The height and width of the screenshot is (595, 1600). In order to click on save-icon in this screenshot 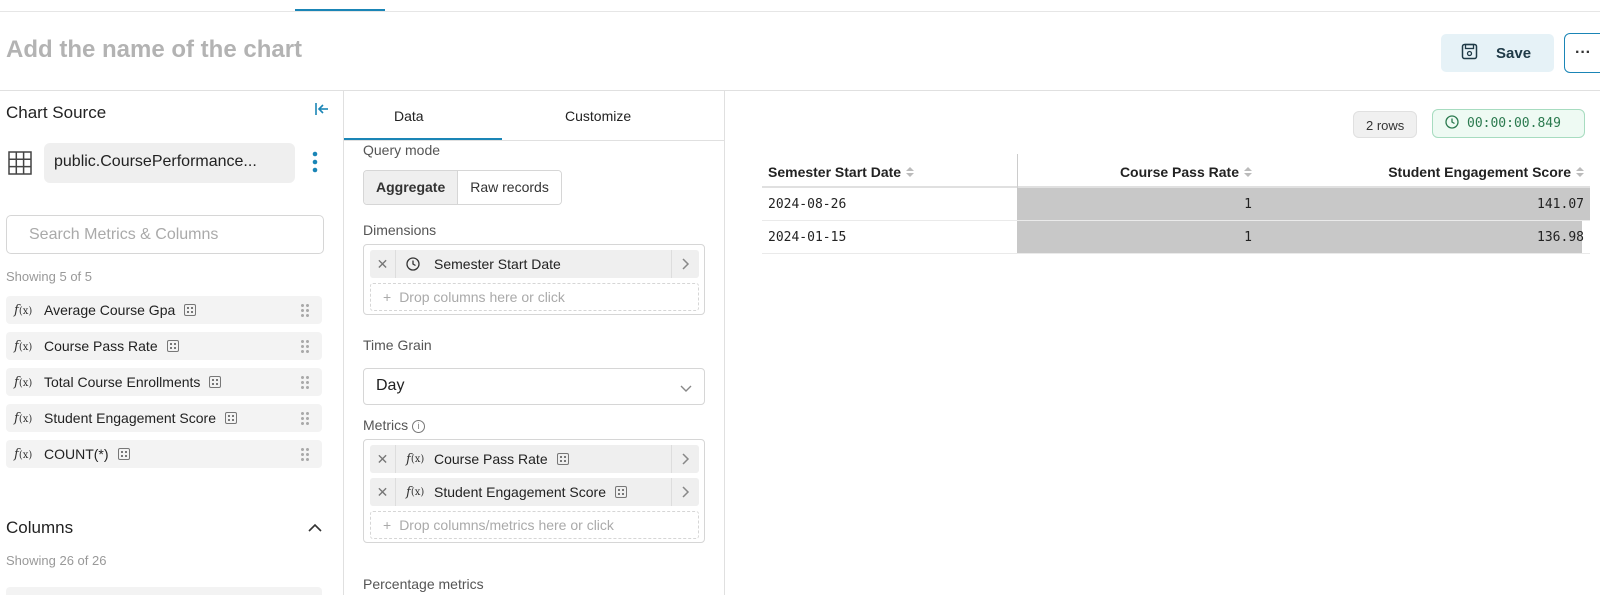, I will do `click(1469, 53)`.